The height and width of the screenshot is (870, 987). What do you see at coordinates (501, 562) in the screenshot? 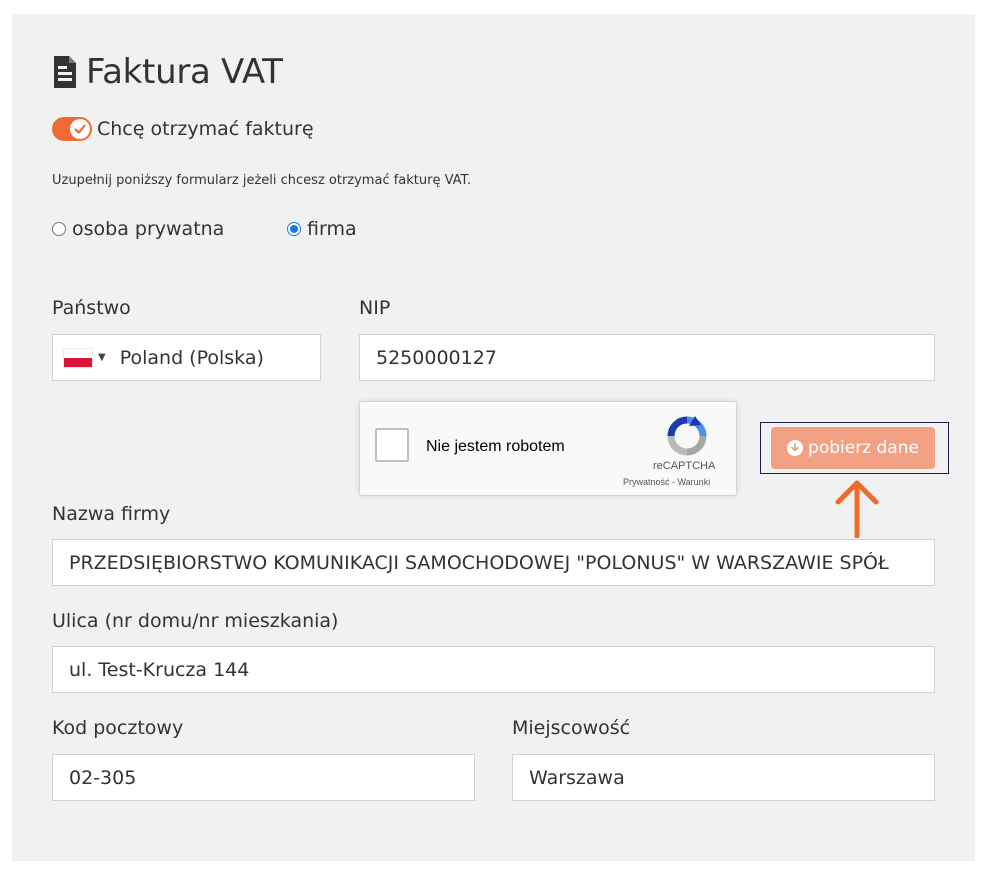
I see `company-name-input` at bounding box center [501, 562].